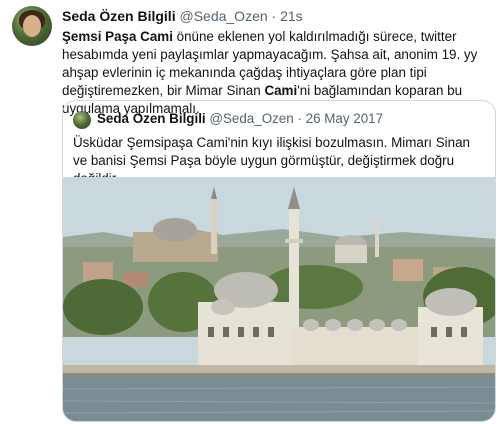 The height and width of the screenshot is (424, 500). What do you see at coordinates (119, 16) in the screenshot?
I see `author-name: Seda Özen Bilgili` at bounding box center [119, 16].